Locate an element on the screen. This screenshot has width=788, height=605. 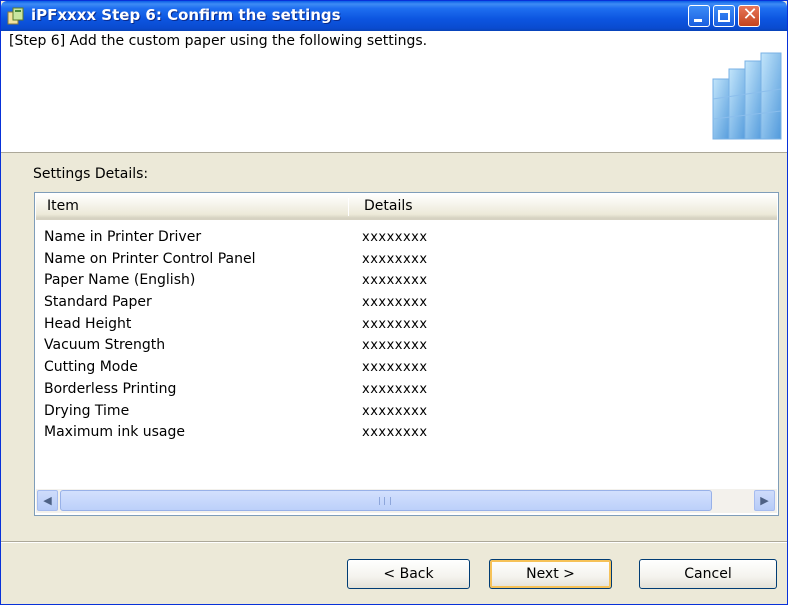
list-header: Item Details is located at coordinates (406, 207).